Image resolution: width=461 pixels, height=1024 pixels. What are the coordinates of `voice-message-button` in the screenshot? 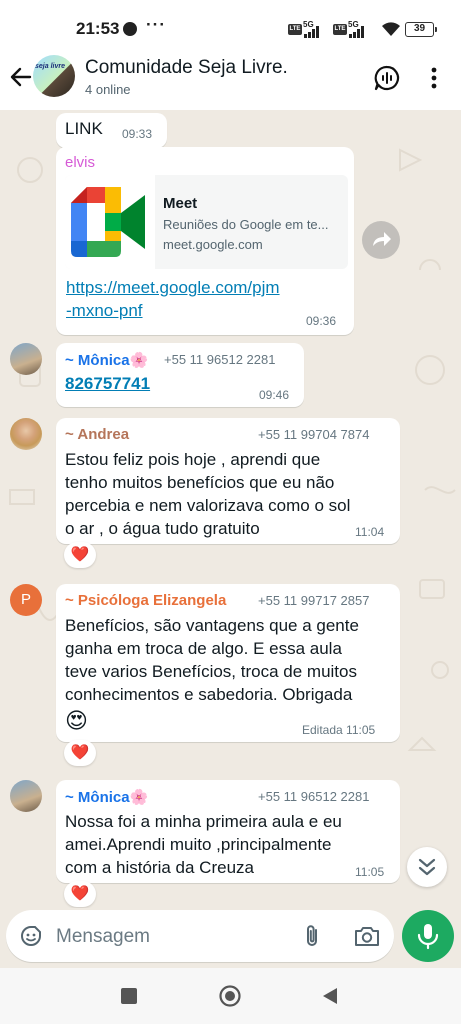 It's located at (428, 936).